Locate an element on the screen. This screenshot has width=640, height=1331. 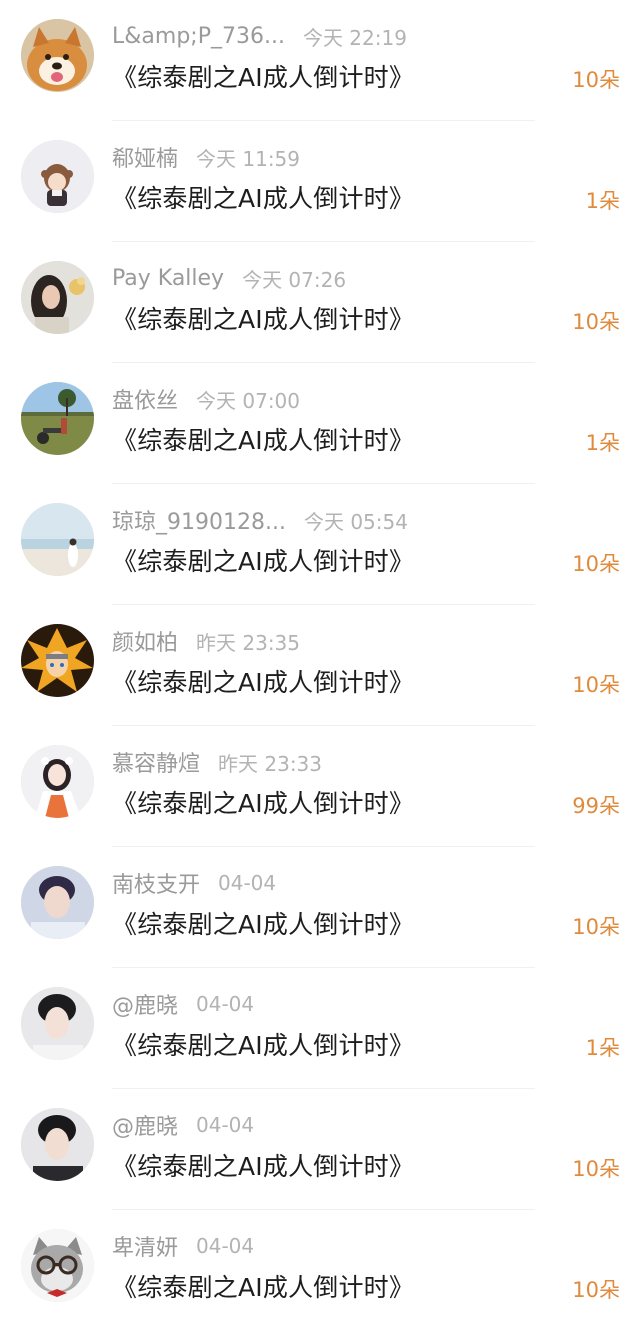
beach-figure-avatar is located at coordinates (57, 539).